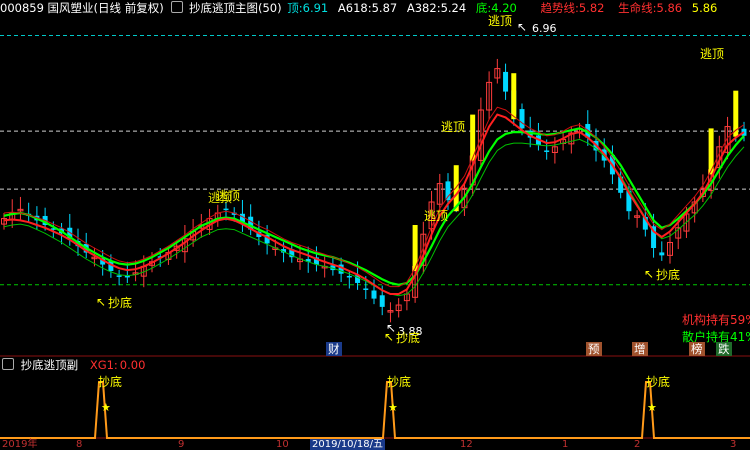 The width and height of the screenshot is (750, 450). I want to click on escape-label-2: 逃顶, so click(453, 127).